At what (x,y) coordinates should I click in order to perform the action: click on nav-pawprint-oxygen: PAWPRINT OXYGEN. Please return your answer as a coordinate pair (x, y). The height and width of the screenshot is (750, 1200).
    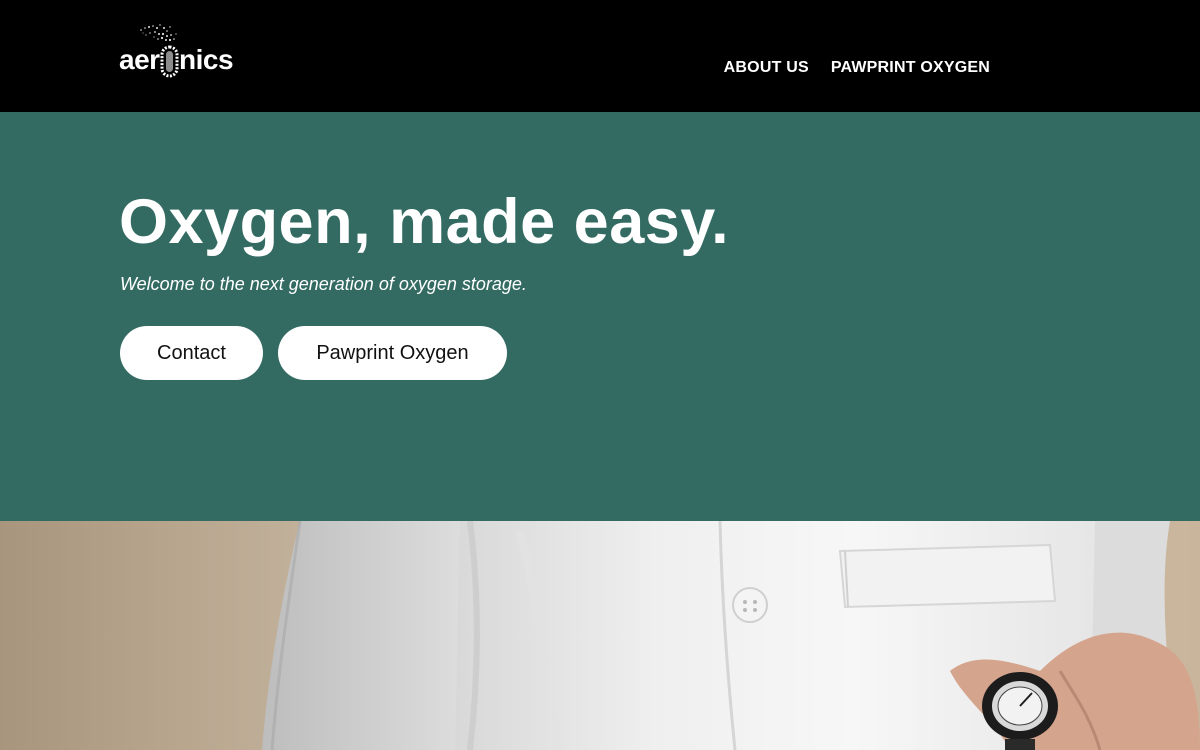
    Looking at the image, I should click on (910, 68).